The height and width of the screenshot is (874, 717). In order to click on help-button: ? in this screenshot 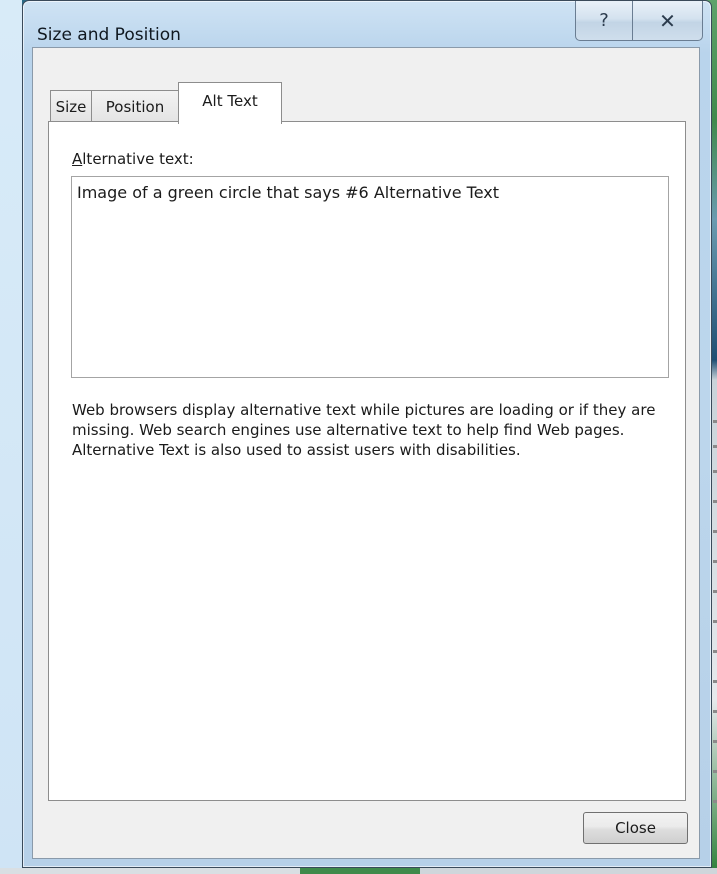, I will do `click(604, 21)`.